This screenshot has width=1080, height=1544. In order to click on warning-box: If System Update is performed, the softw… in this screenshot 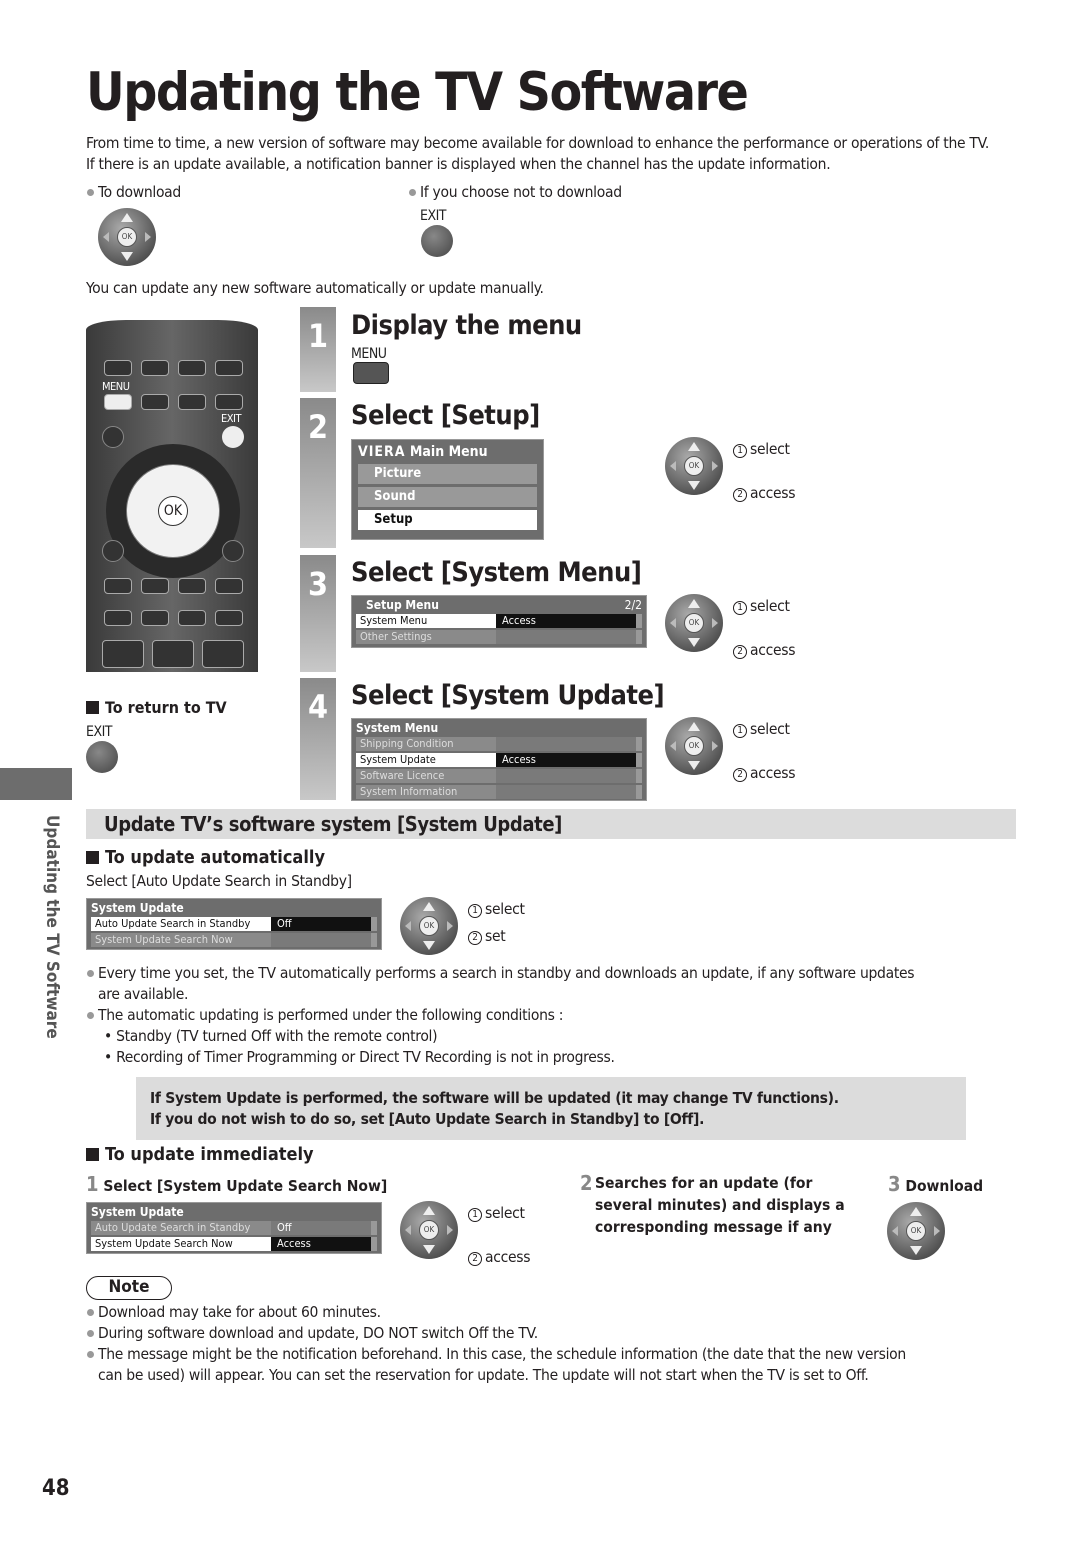, I will do `click(551, 1108)`.